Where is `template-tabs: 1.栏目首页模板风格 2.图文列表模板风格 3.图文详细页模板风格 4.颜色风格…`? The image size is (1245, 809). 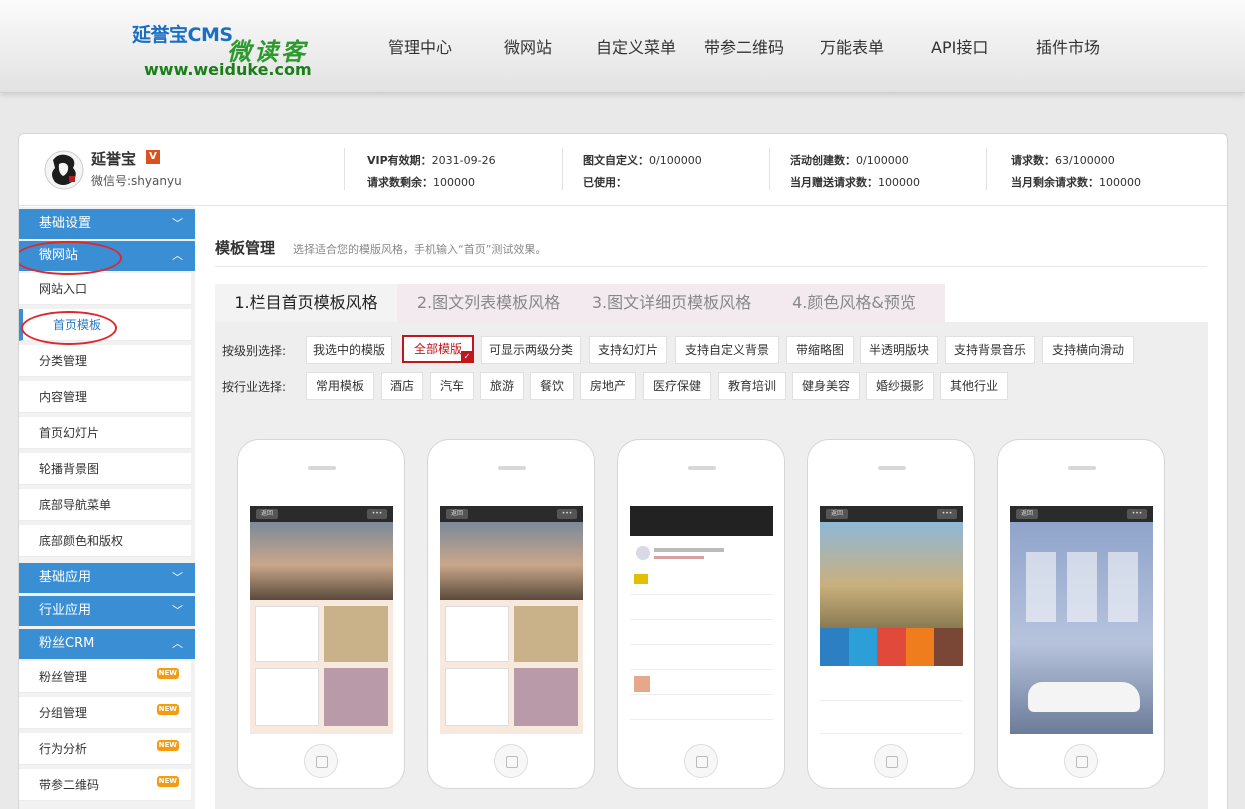
template-tabs: 1.栏目首页模板风格 2.图文列表模板风格 3.图文详细页模板风格 4.颜色风格… is located at coordinates (580, 303).